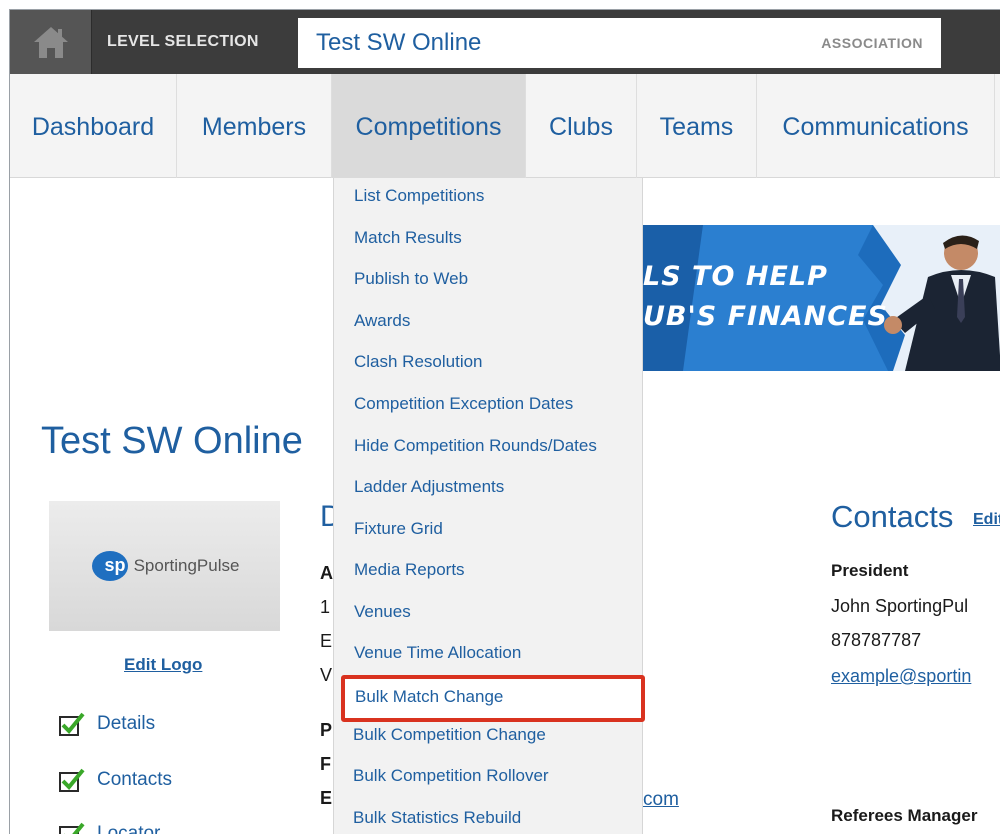  Describe the element at coordinates (325, 764) in the screenshot. I see `fax-label: F` at that location.